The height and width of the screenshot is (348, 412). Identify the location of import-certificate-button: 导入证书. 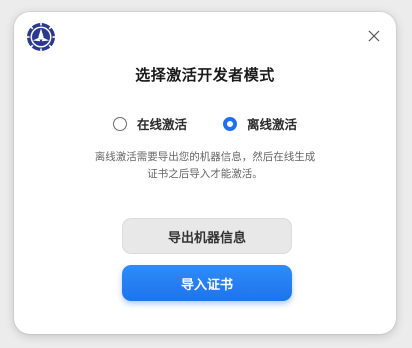
(207, 283).